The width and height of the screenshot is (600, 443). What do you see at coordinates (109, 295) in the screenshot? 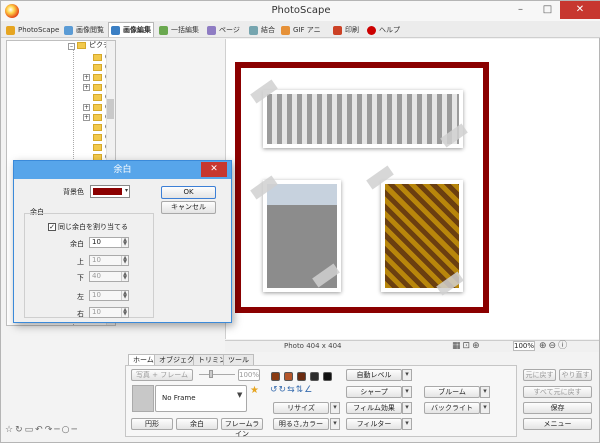
I see `left-spin: 10 ▲ ▼` at bounding box center [109, 295].